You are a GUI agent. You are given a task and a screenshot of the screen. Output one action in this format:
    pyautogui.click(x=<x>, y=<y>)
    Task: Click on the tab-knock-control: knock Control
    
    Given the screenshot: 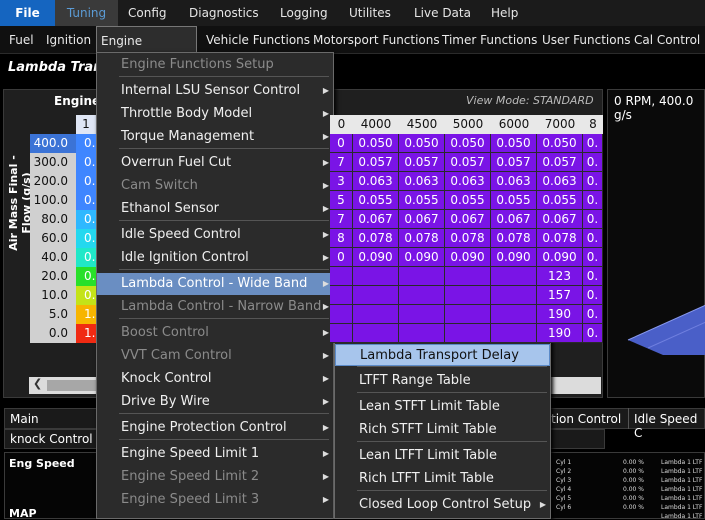 What is the action you would take?
    pyautogui.click(x=51, y=439)
    